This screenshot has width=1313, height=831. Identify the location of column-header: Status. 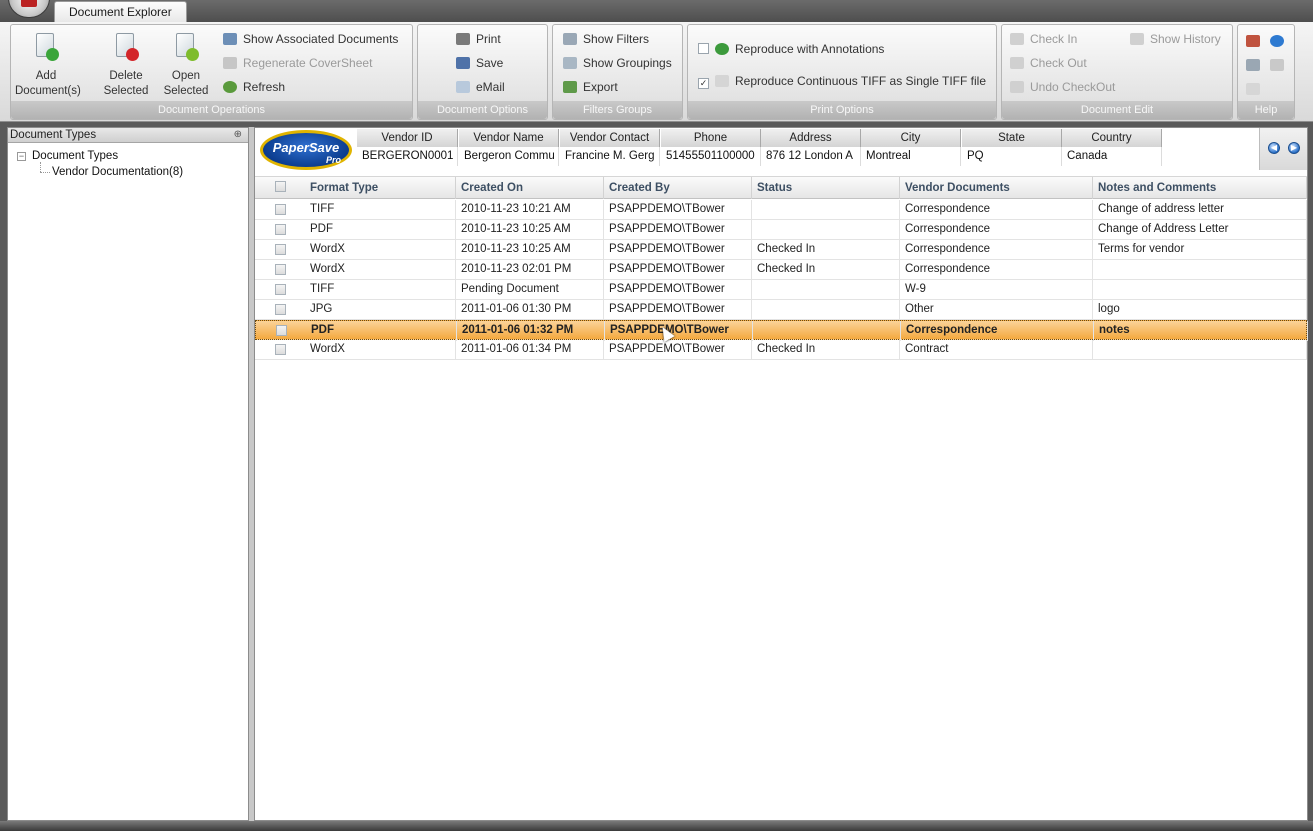
(826, 188).